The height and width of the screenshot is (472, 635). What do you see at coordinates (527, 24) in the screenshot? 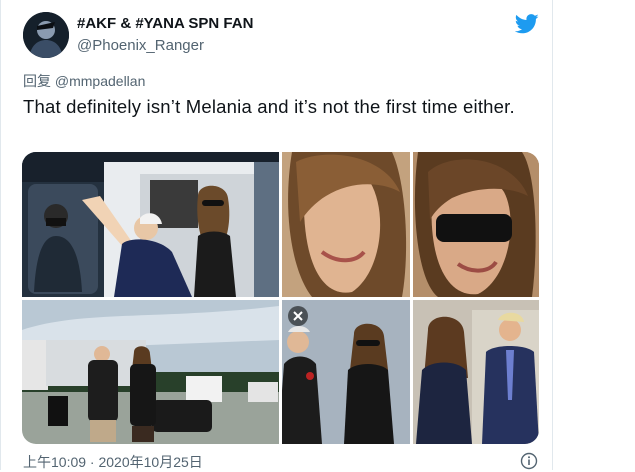
I see `twitter-bird-icon` at bounding box center [527, 24].